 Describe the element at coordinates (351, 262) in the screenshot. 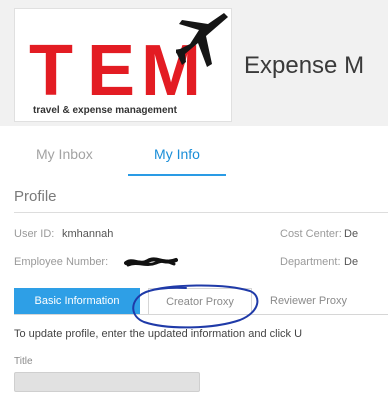

I see `department-value: De` at that location.